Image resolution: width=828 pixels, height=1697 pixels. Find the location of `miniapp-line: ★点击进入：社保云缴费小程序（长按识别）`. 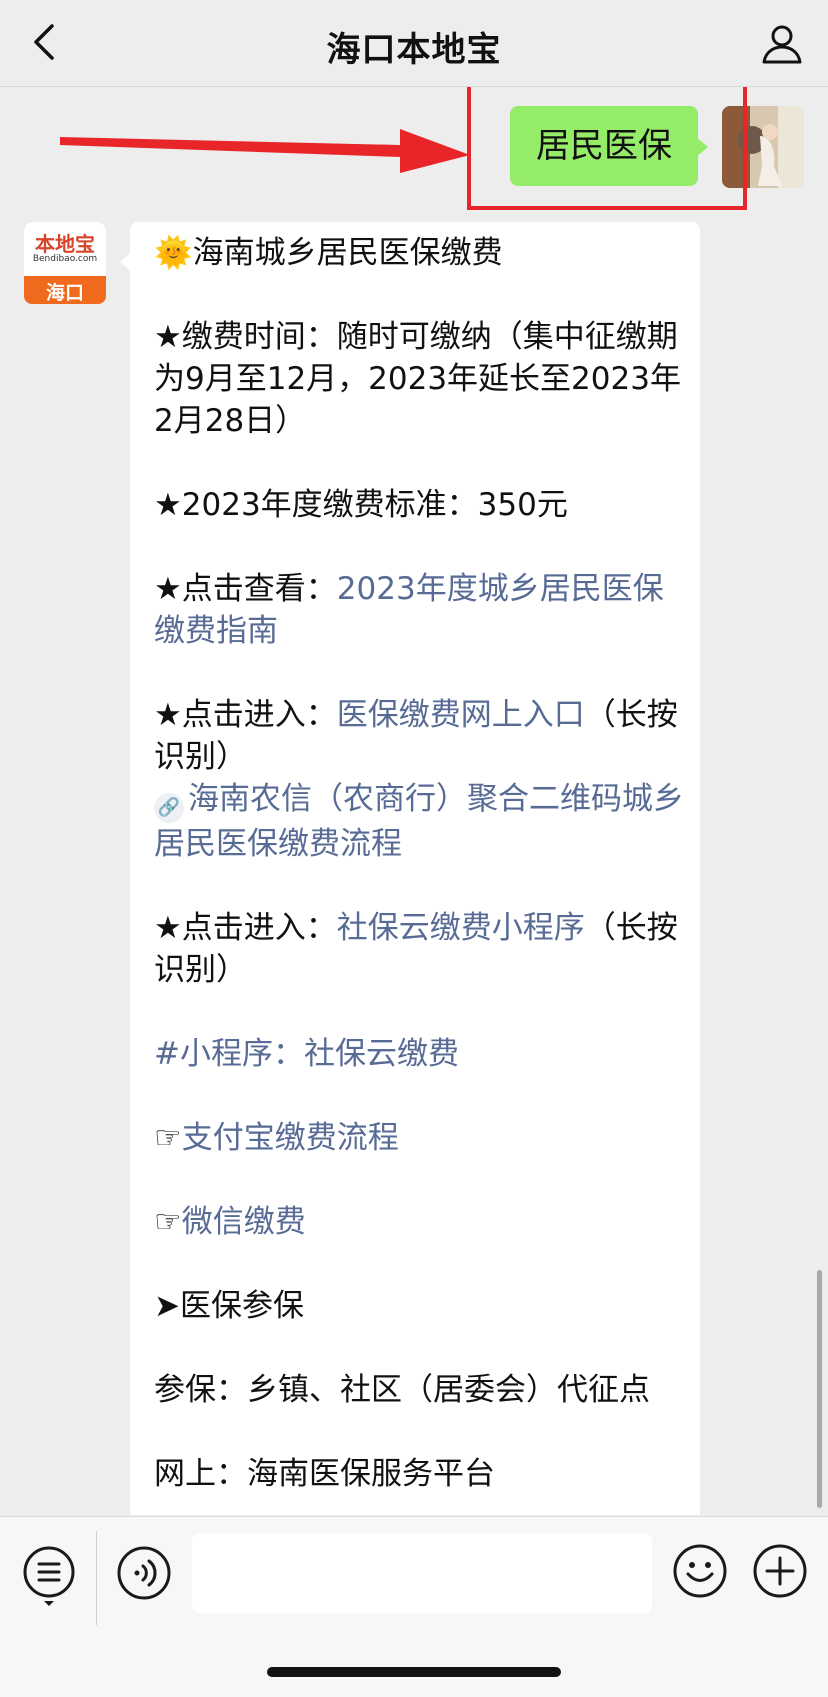

miniapp-line: ★点击进入：社保云缴费小程序（长按识别） is located at coordinates (419, 949).